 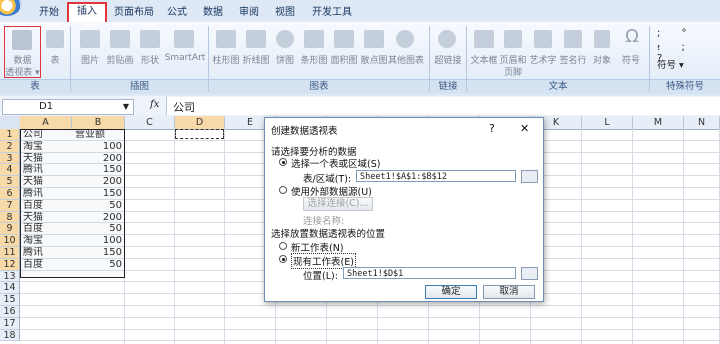 What do you see at coordinates (10, 300) in the screenshot?
I see `row-header: 15` at bounding box center [10, 300].